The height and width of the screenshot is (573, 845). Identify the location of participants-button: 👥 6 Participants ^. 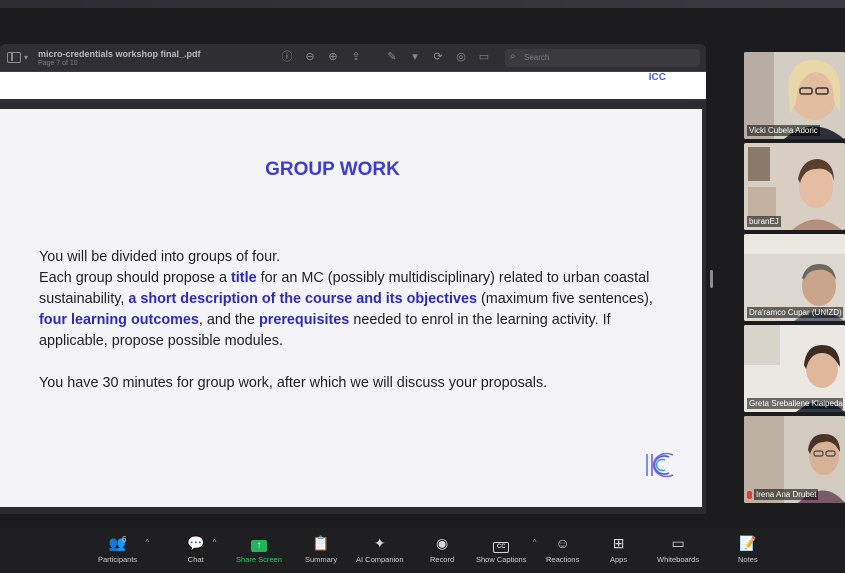
(123, 549).